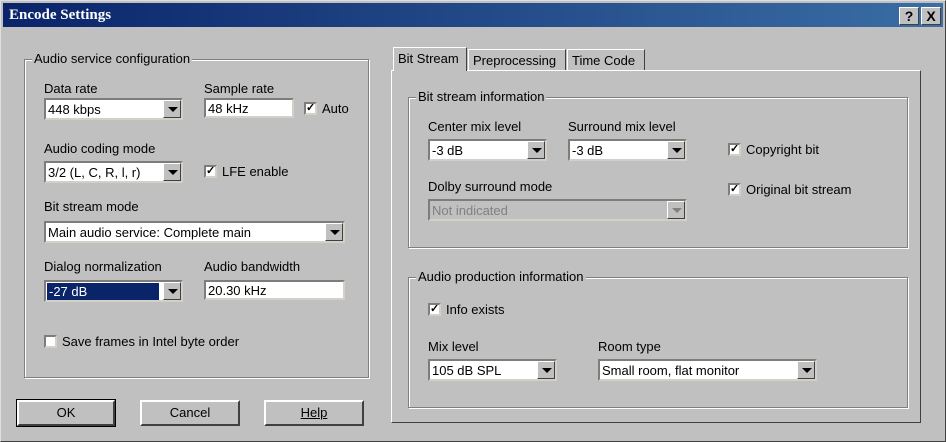  I want to click on tab-time-code: Time Code, so click(606, 60).